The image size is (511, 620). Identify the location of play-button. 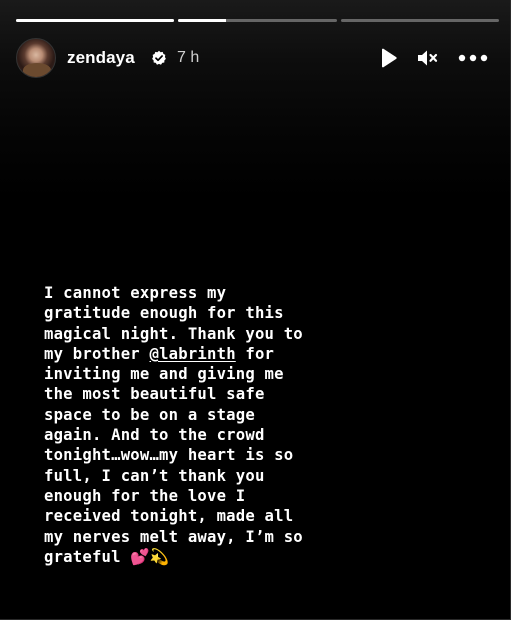
(388, 58).